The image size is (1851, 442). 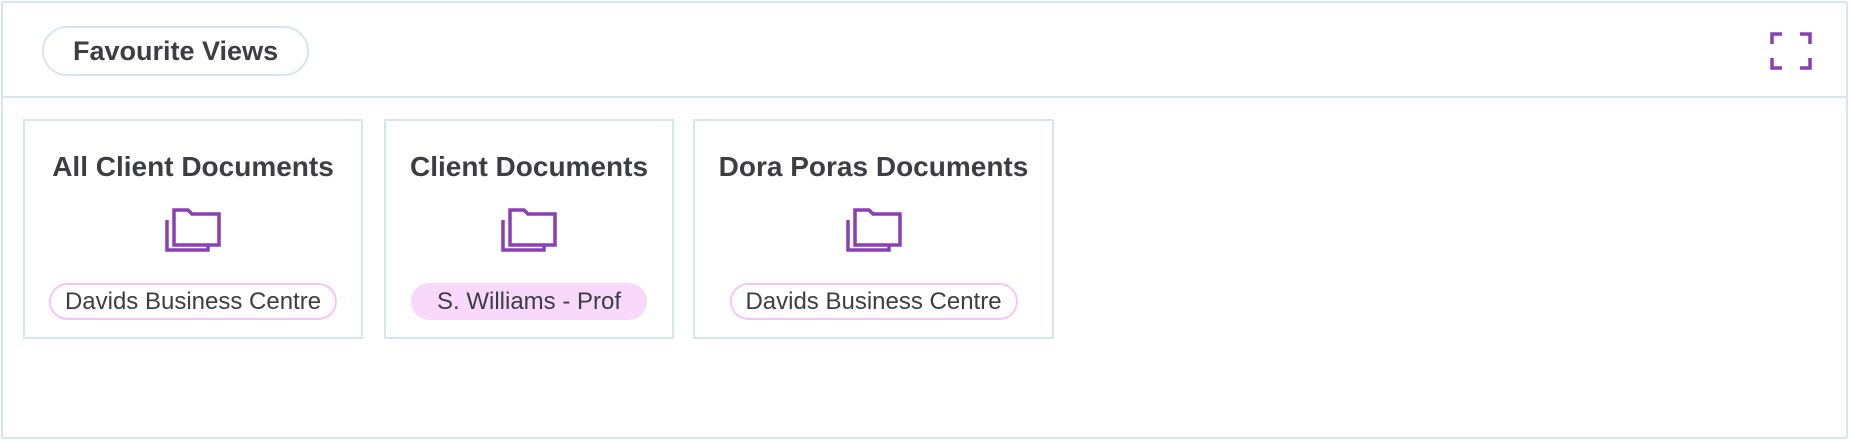 What do you see at coordinates (1791, 51) in the screenshot?
I see `expand-icon` at bounding box center [1791, 51].